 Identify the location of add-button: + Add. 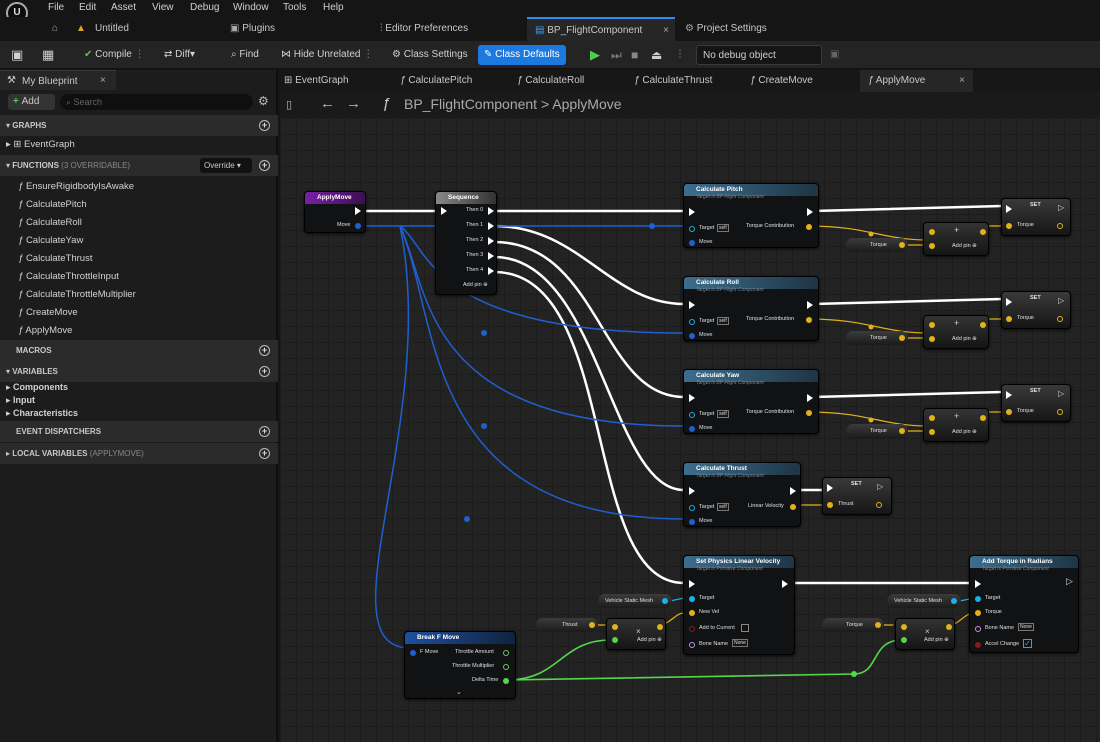
(31, 102).